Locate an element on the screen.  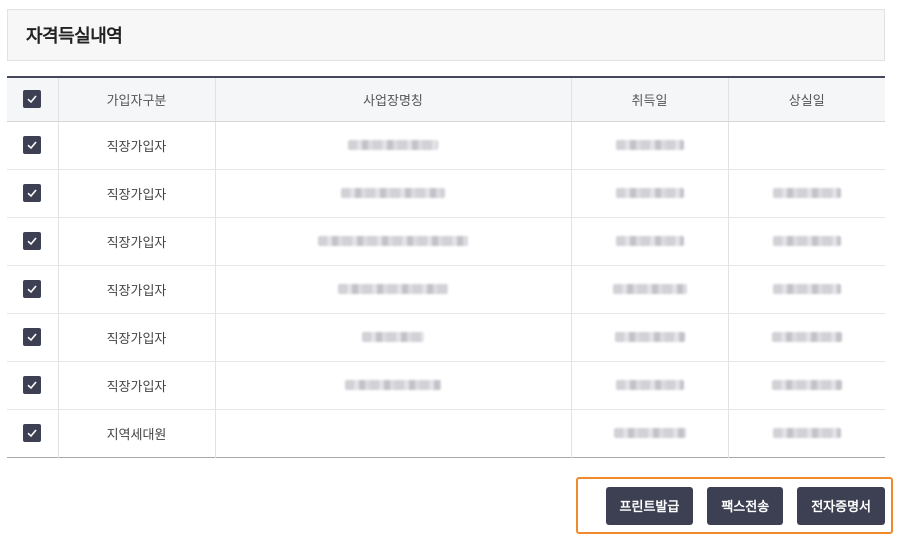
table-row: 지역세대원 is located at coordinates (446, 433).